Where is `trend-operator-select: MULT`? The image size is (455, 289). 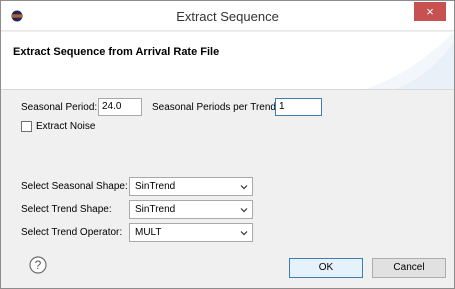
trend-operator-select: MULT is located at coordinates (191, 232).